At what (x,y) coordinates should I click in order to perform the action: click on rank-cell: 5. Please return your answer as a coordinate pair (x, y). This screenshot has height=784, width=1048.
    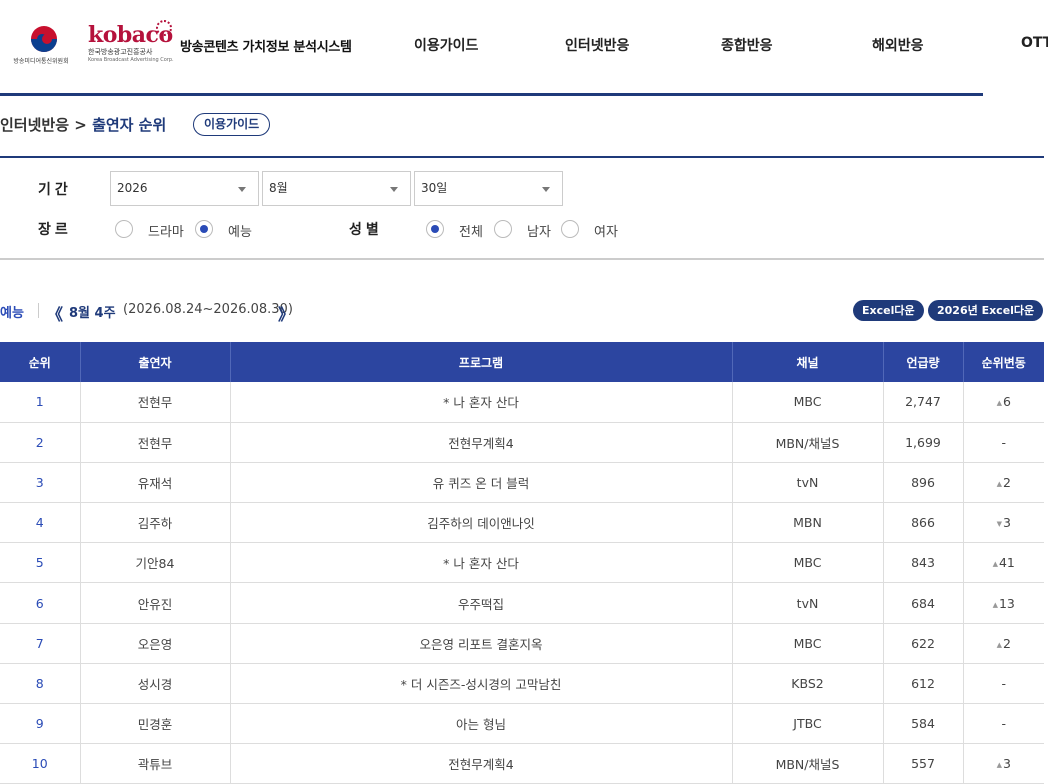
    Looking at the image, I should click on (40, 563).